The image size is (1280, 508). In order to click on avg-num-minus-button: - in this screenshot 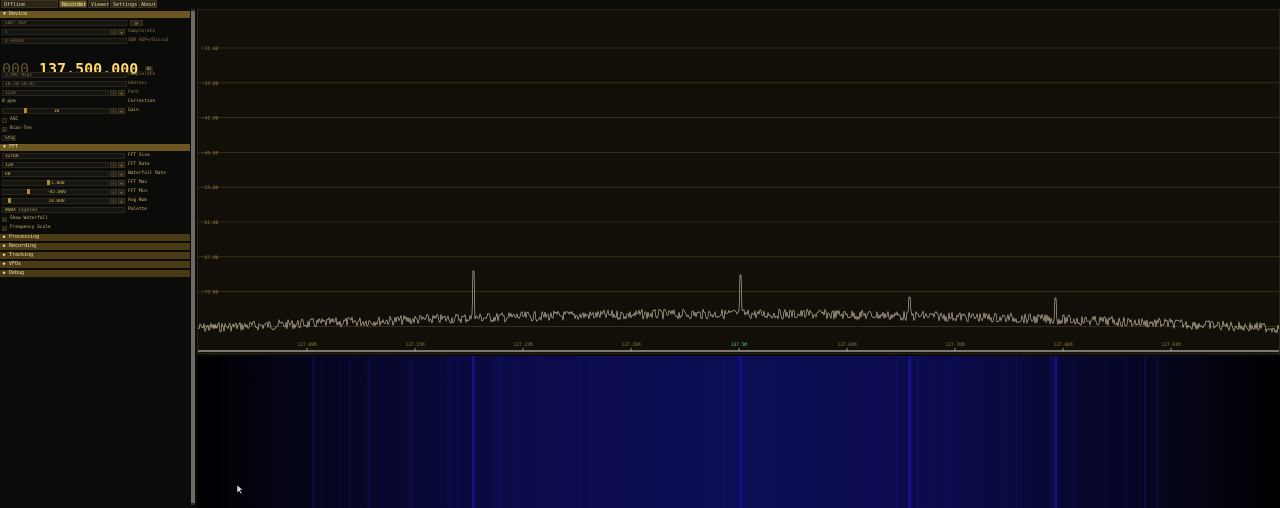, I will do `click(113, 201)`.